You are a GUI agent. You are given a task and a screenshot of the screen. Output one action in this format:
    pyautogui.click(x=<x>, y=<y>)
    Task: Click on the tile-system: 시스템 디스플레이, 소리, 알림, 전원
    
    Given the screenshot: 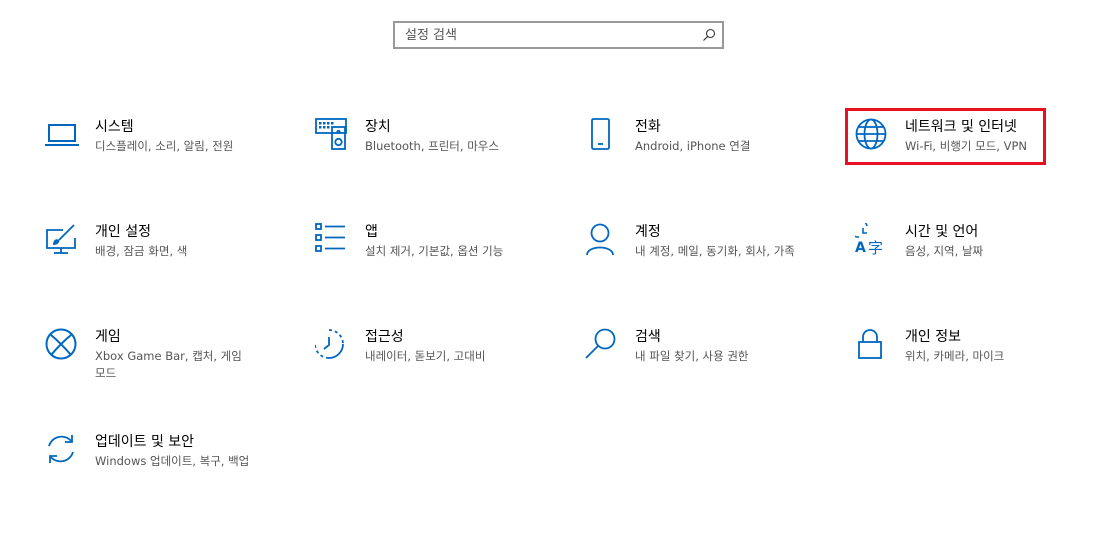 What is the action you would take?
    pyautogui.click(x=160, y=153)
    